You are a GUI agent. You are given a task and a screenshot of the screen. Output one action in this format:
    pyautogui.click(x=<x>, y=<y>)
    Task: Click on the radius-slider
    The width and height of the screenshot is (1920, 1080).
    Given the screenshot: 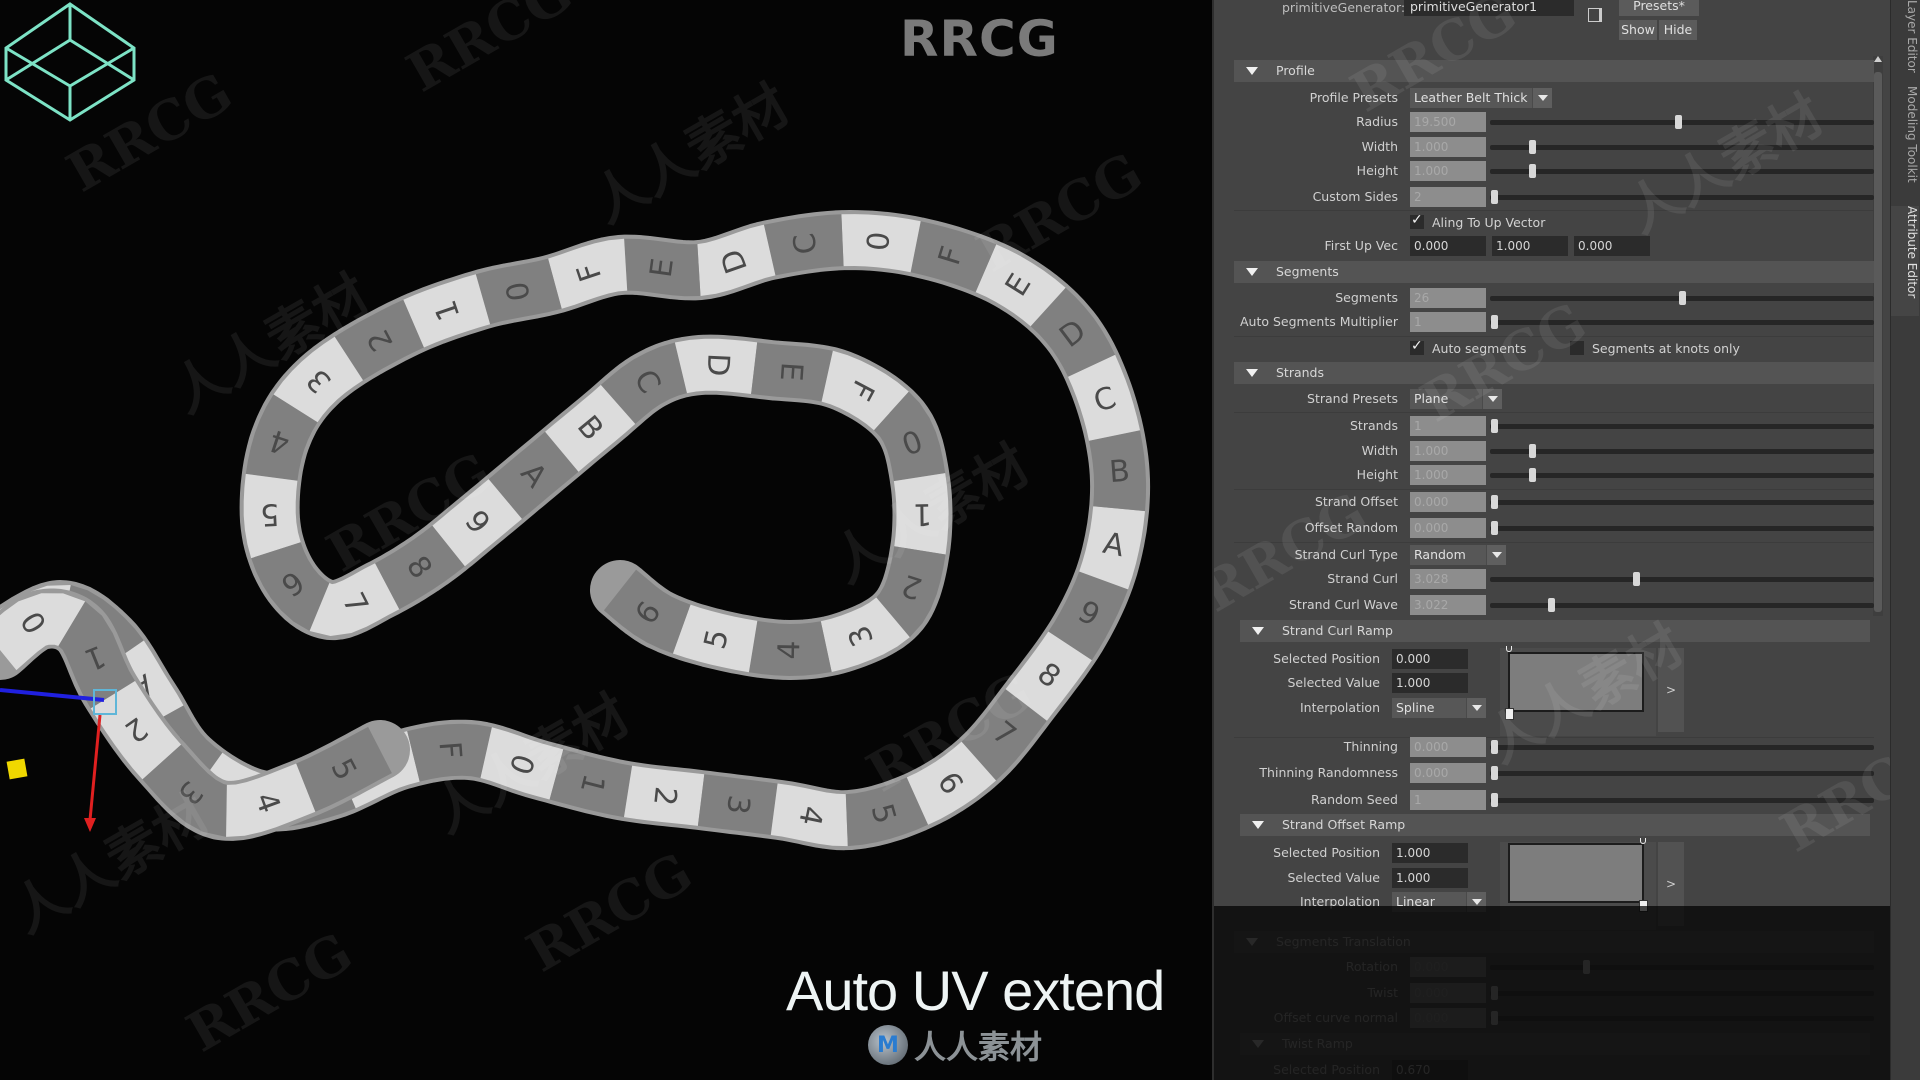 What is the action you would take?
    pyautogui.click(x=1682, y=122)
    